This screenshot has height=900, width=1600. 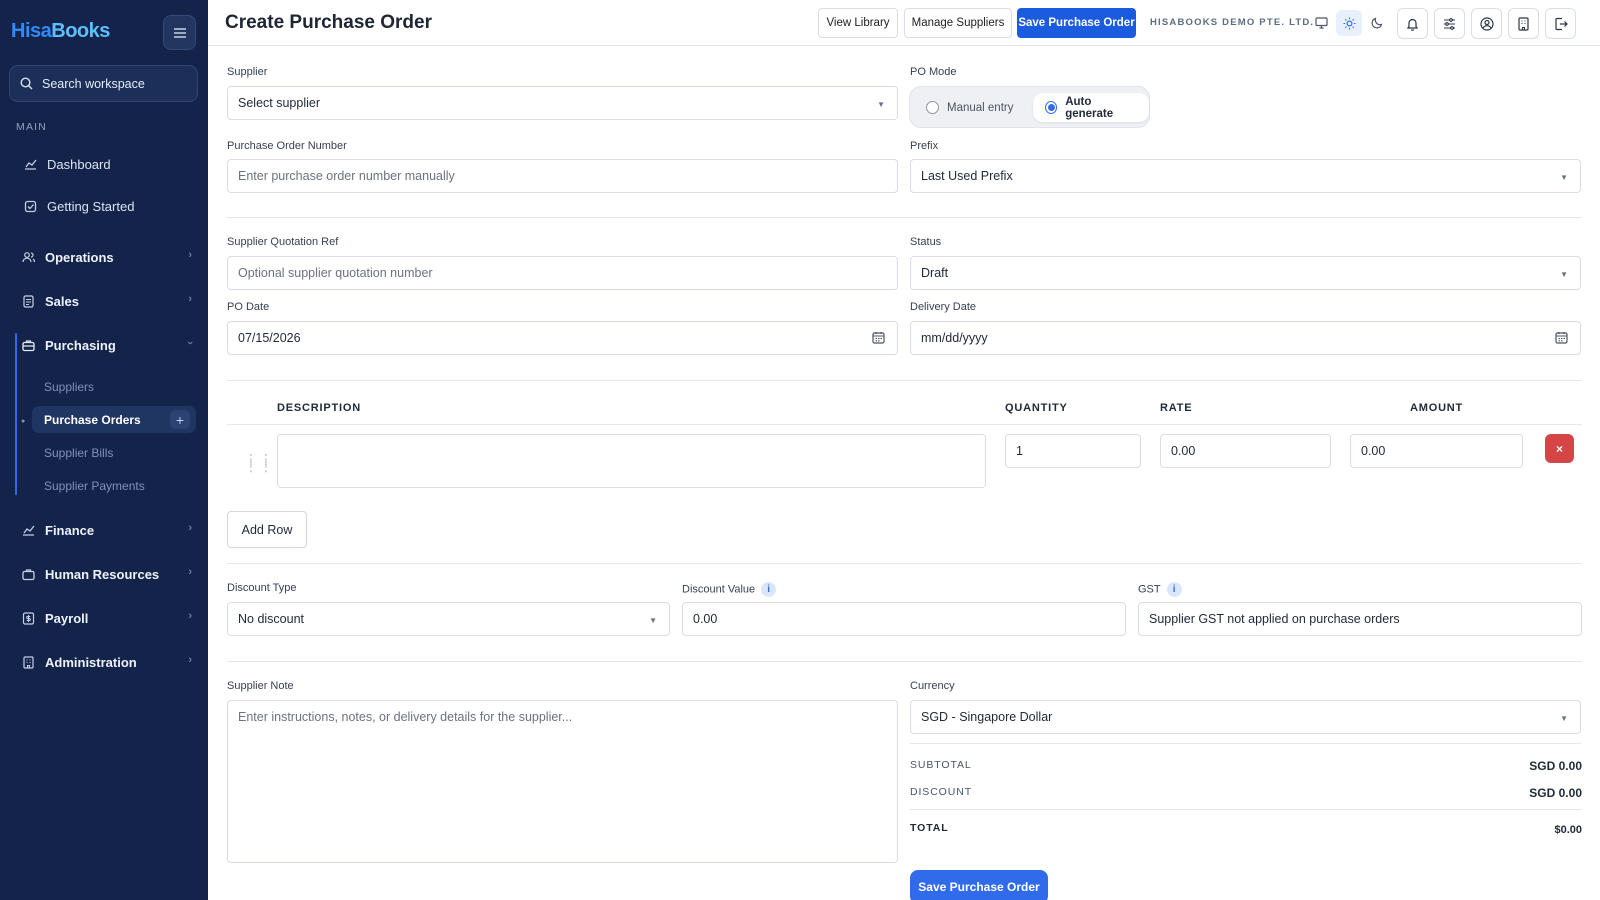 I want to click on active-section-indicator, so click(x=16, y=414).